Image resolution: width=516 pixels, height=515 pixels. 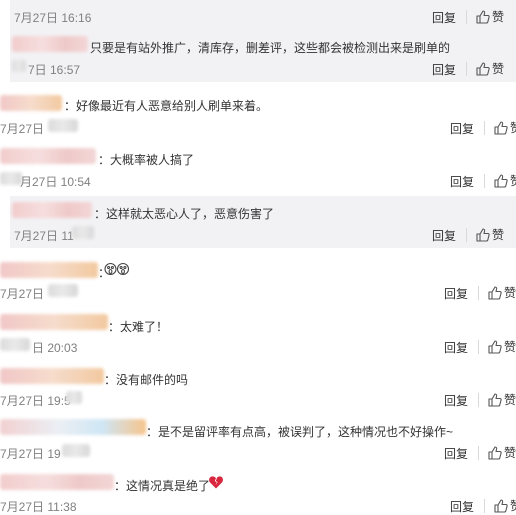 What do you see at coordinates (30, 454) in the screenshot?
I see `comment-time: 7月27日 19` at bounding box center [30, 454].